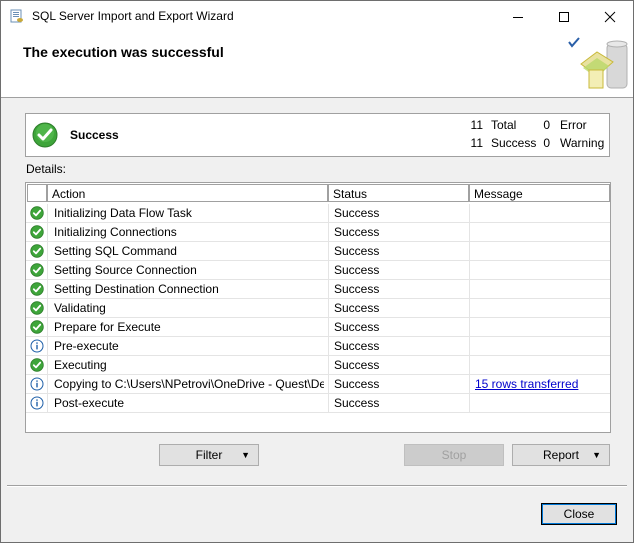 The width and height of the screenshot is (634, 543). What do you see at coordinates (398, 193) in the screenshot?
I see `header-status: Status` at bounding box center [398, 193].